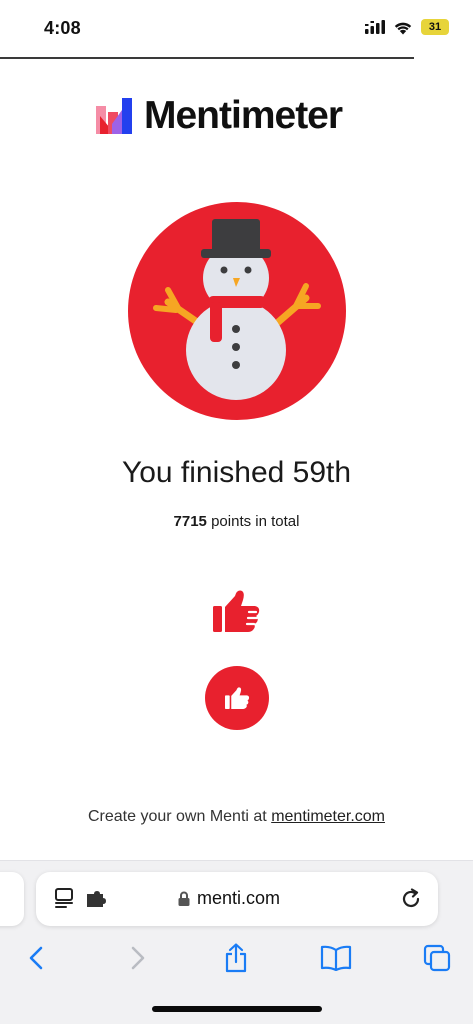 Image resolution: width=473 pixels, height=1024 pixels. I want to click on share-button, so click(236, 958).